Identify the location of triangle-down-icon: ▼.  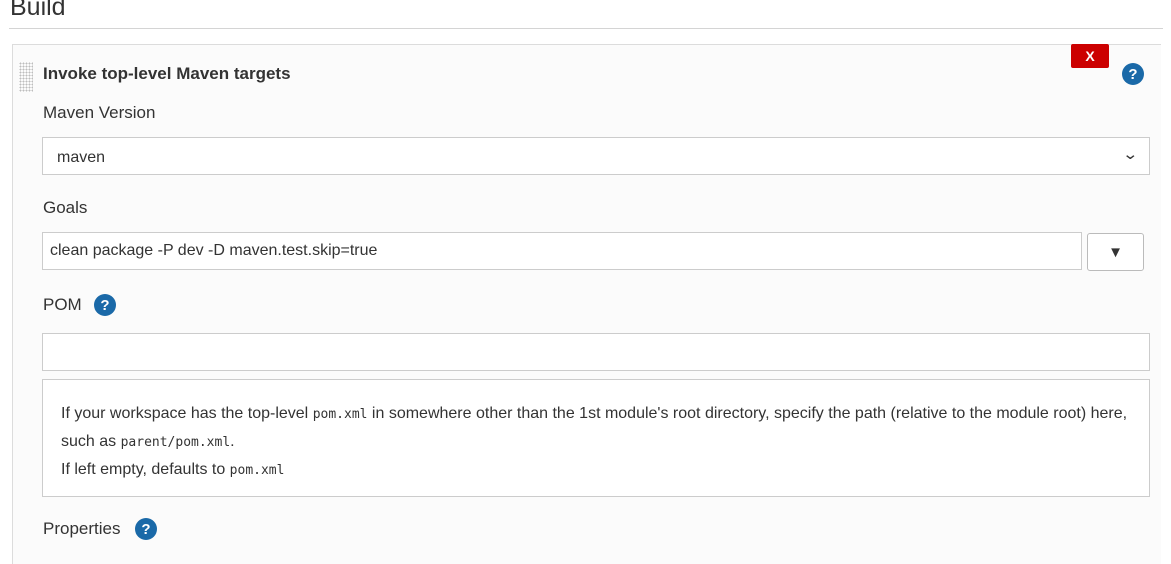
(1115, 252).